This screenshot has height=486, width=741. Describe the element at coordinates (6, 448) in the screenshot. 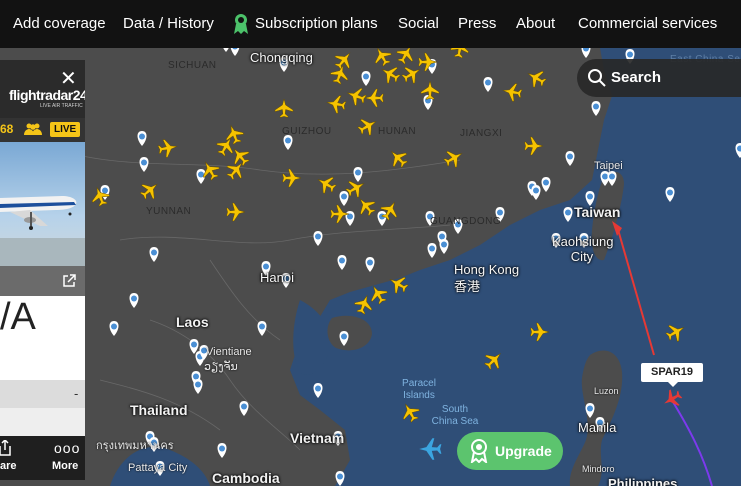

I see `share-icon` at that location.